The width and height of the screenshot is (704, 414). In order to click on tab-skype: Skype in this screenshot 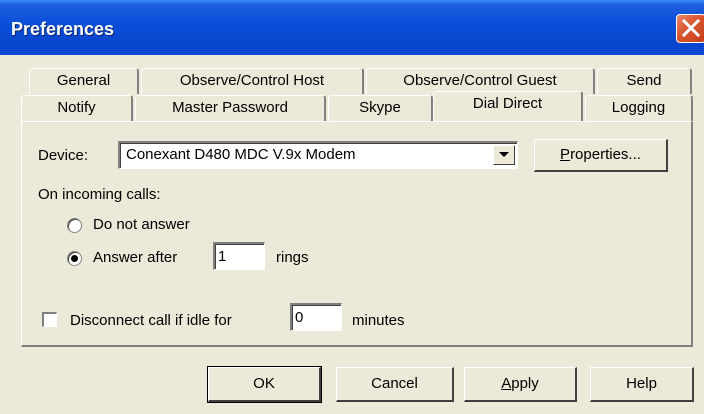, I will do `click(380, 108)`.